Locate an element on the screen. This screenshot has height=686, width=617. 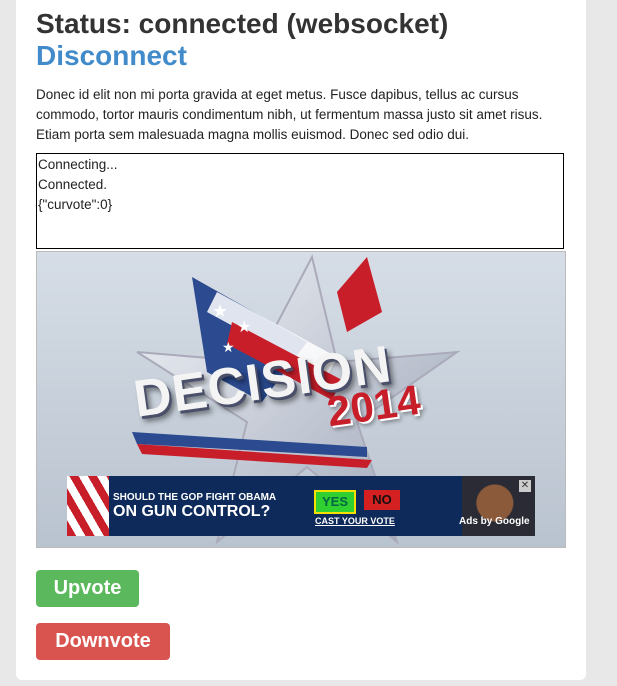
upvote-button: Upvote is located at coordinates (87, 588).